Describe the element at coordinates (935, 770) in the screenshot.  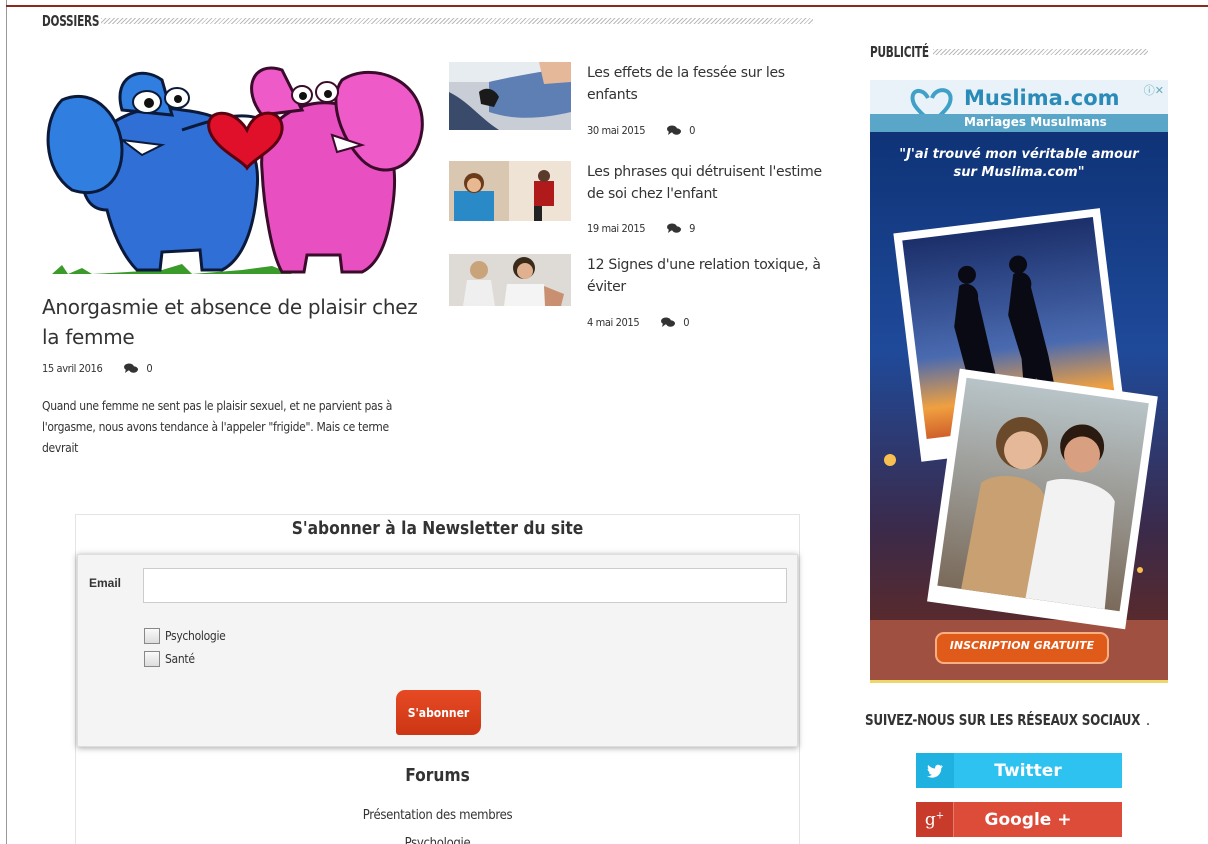
I see `twitter-icon` at that location.